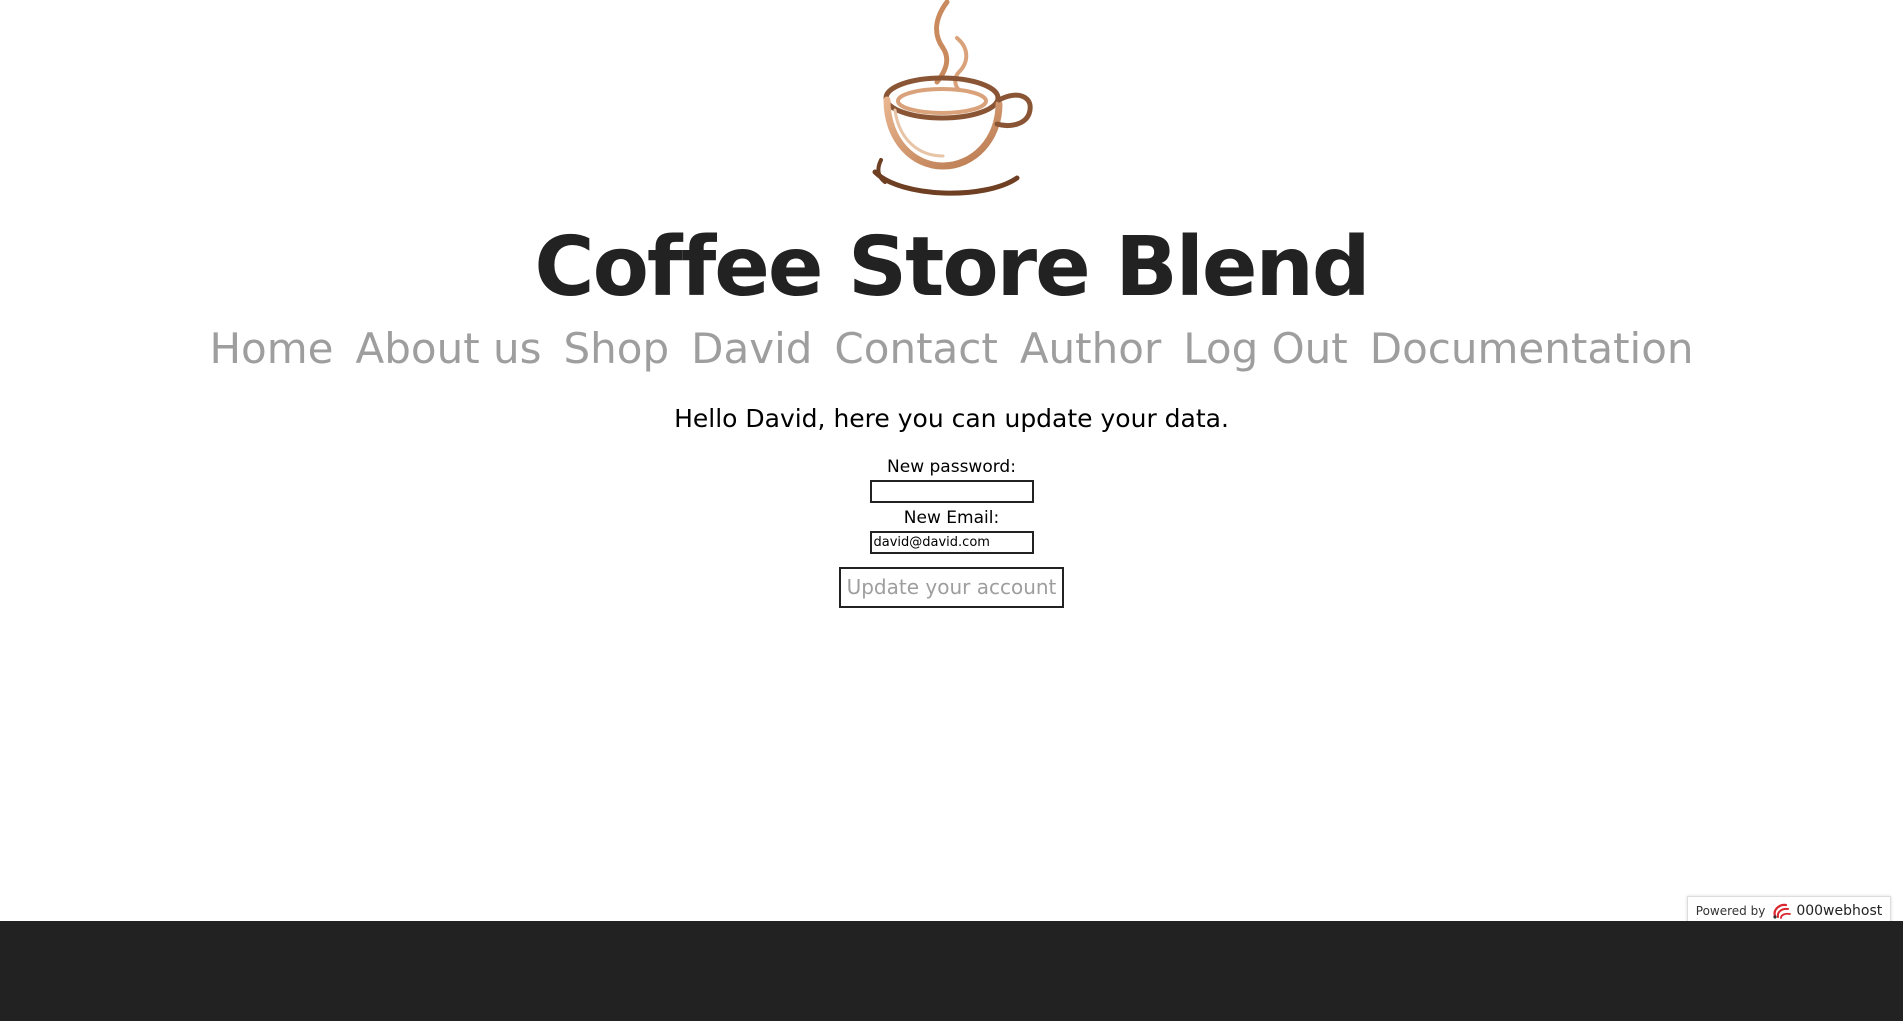 This screenshot has height=1021, width=1903. I want to click on password-field, so click(951, 491).